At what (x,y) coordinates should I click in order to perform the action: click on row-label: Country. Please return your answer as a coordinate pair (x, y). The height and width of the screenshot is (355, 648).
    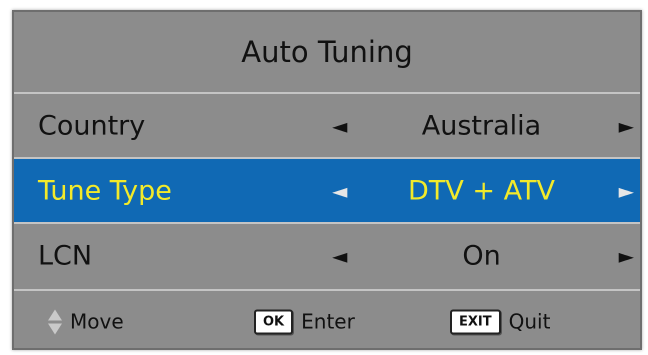
    Looking at the image, I should click on (92, 125).